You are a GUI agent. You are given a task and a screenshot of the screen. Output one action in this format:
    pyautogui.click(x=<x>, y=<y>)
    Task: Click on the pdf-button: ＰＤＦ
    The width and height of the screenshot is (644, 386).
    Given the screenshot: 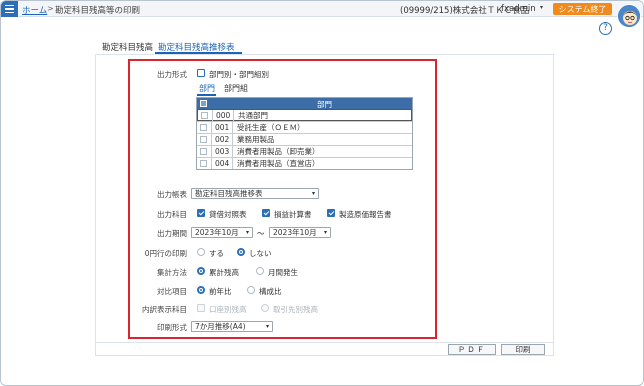 What is the action you would take?
    pyautogui.click(x=472, y=349)
    